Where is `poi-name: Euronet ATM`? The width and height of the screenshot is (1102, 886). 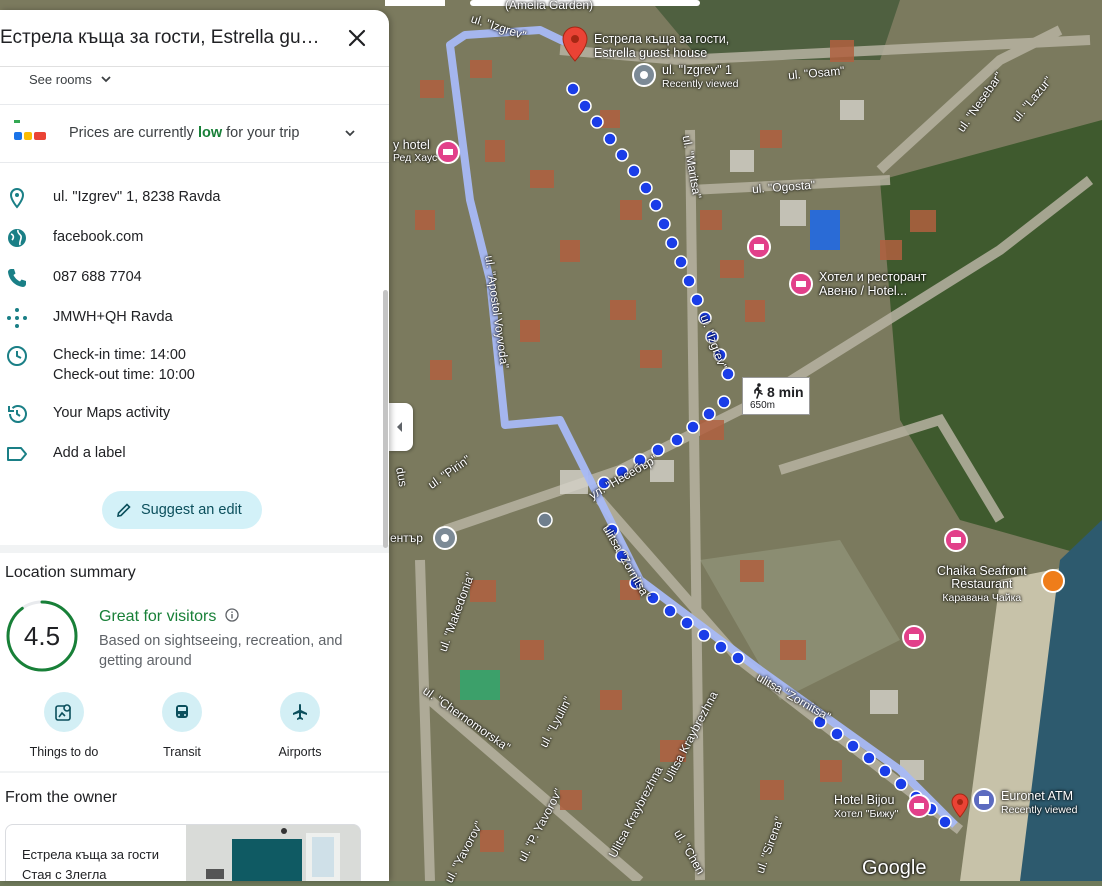 poi-name: Euronet ATM is located at coordinates (1037, 796).